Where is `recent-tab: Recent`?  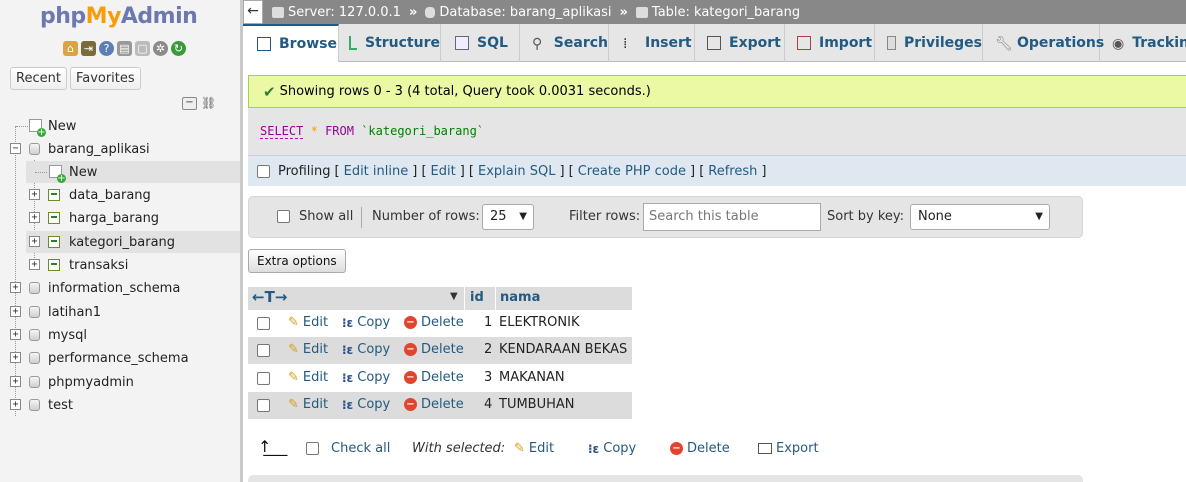
recent-tab: Recent is located at coordinates (38, 78).